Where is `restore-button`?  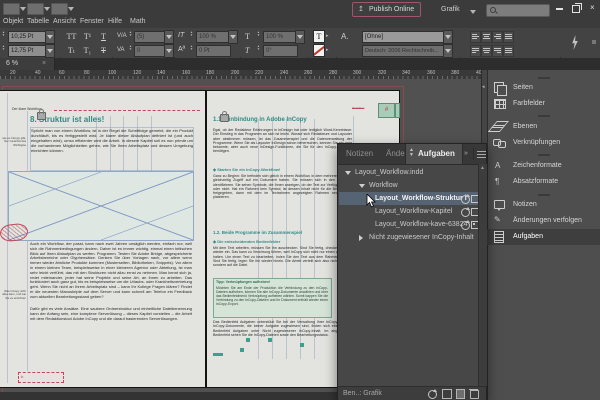
restore-button is located at coordinates (577, 8).